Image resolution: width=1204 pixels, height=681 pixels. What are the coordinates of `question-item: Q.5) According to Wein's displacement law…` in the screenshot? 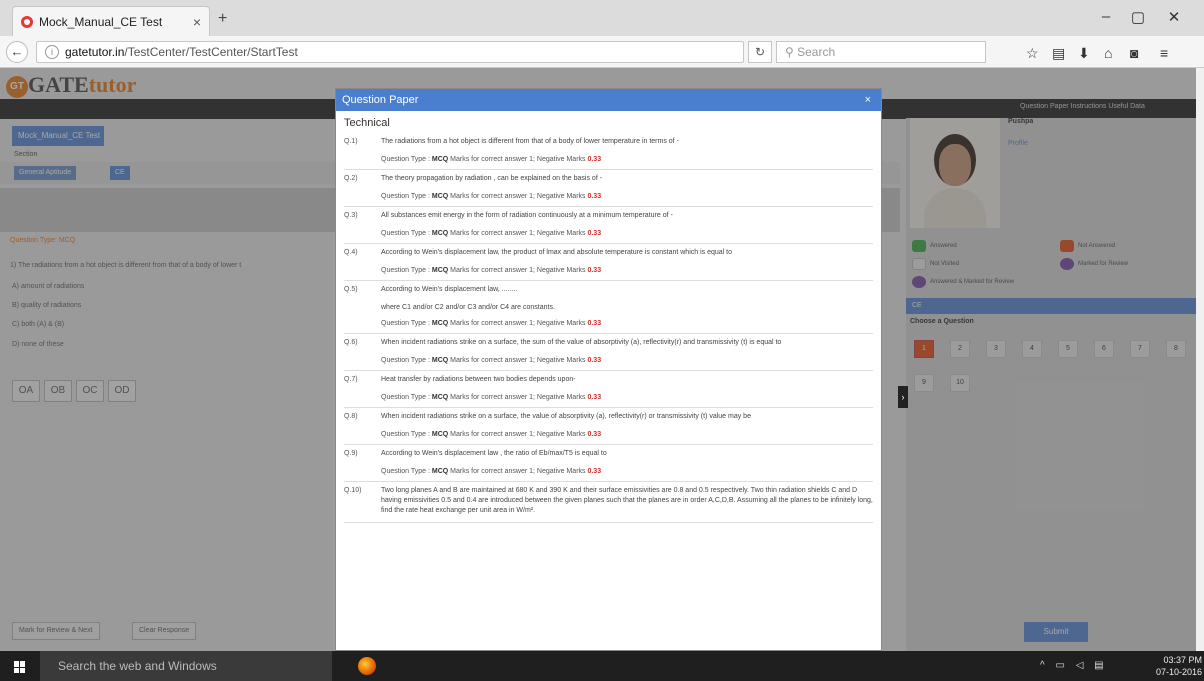 It's located at (608, 307).